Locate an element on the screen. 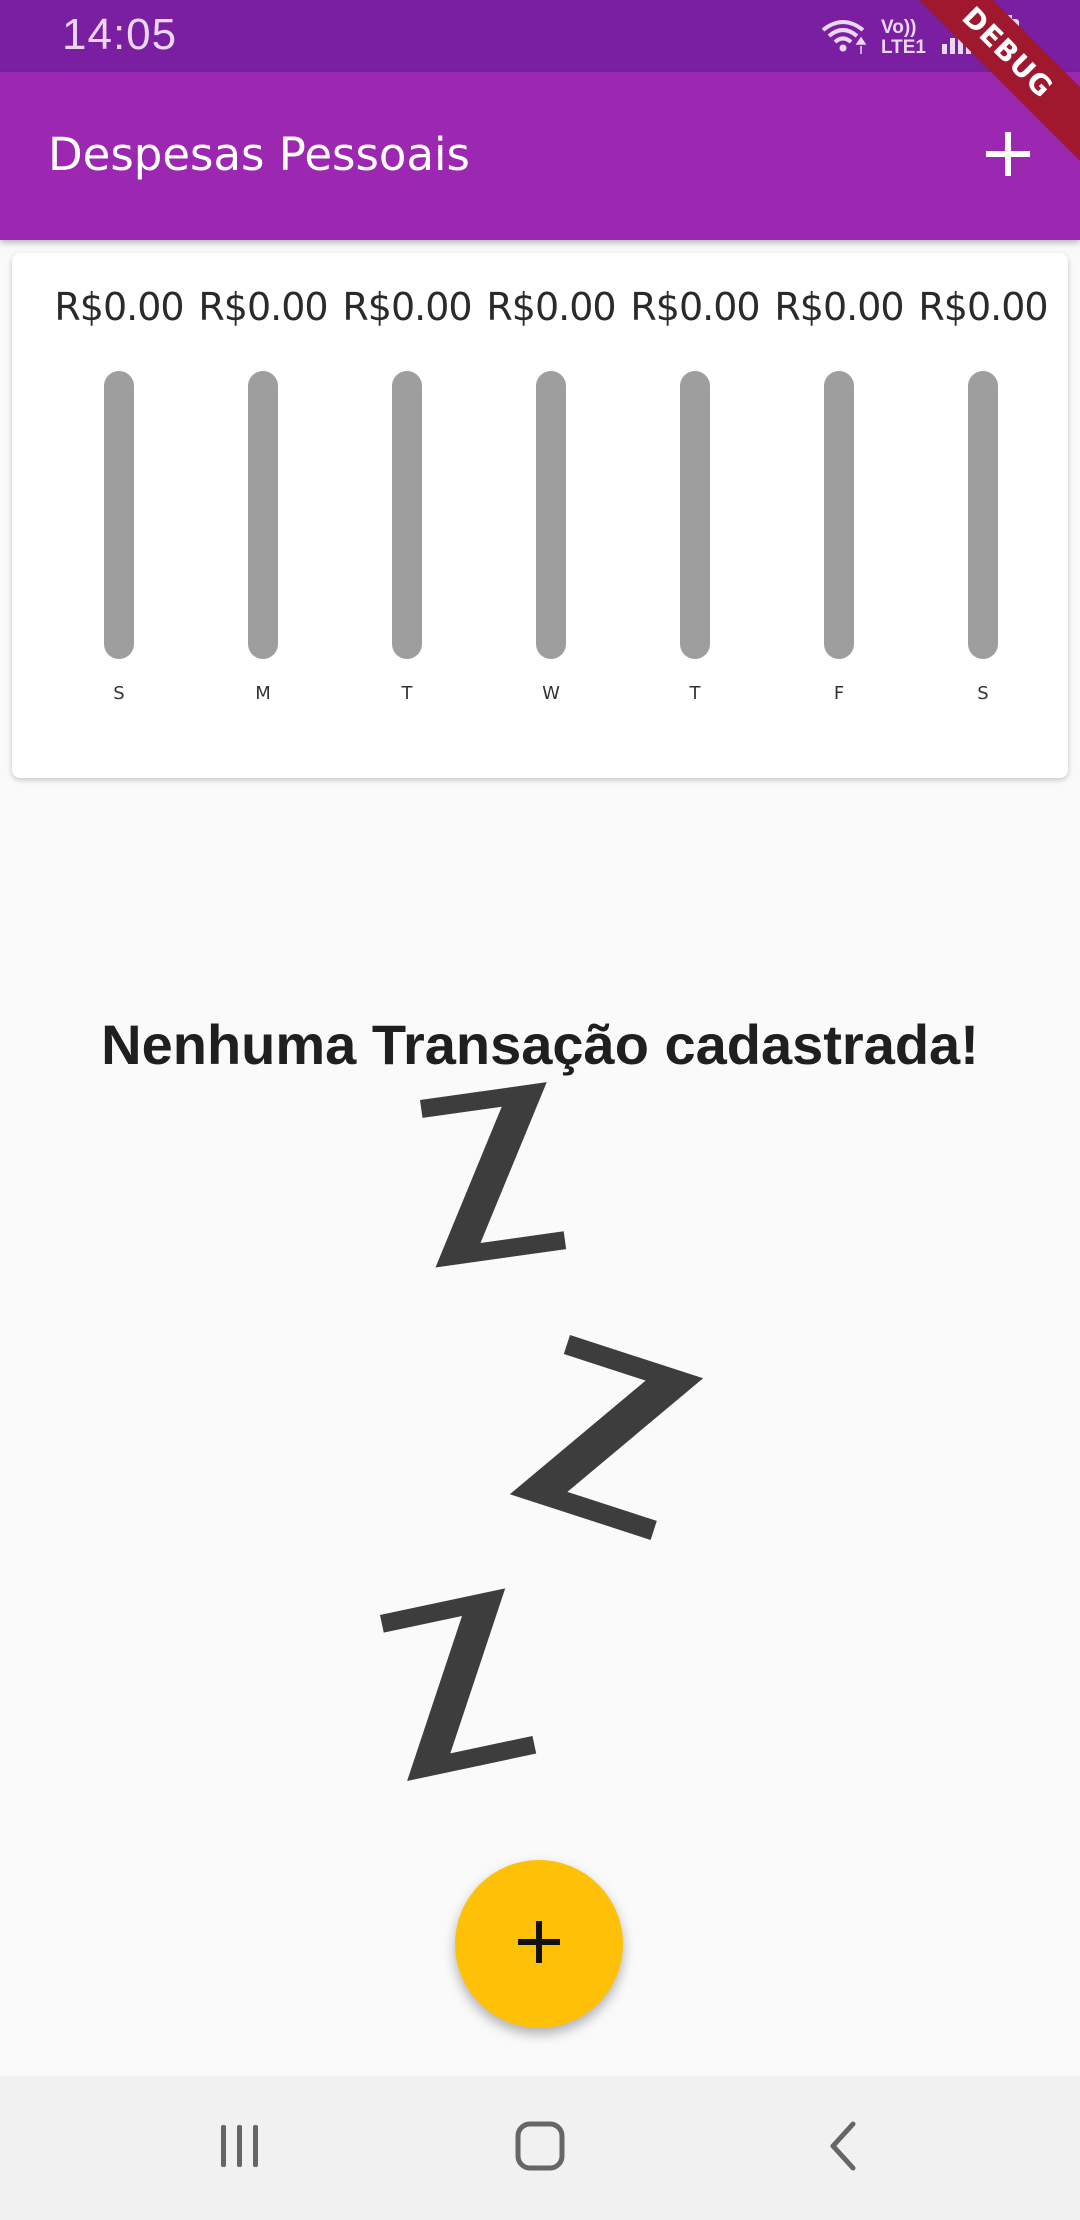  status-bar: 14:05 Vo)) LTE1 is located at coordinates (540, 36).